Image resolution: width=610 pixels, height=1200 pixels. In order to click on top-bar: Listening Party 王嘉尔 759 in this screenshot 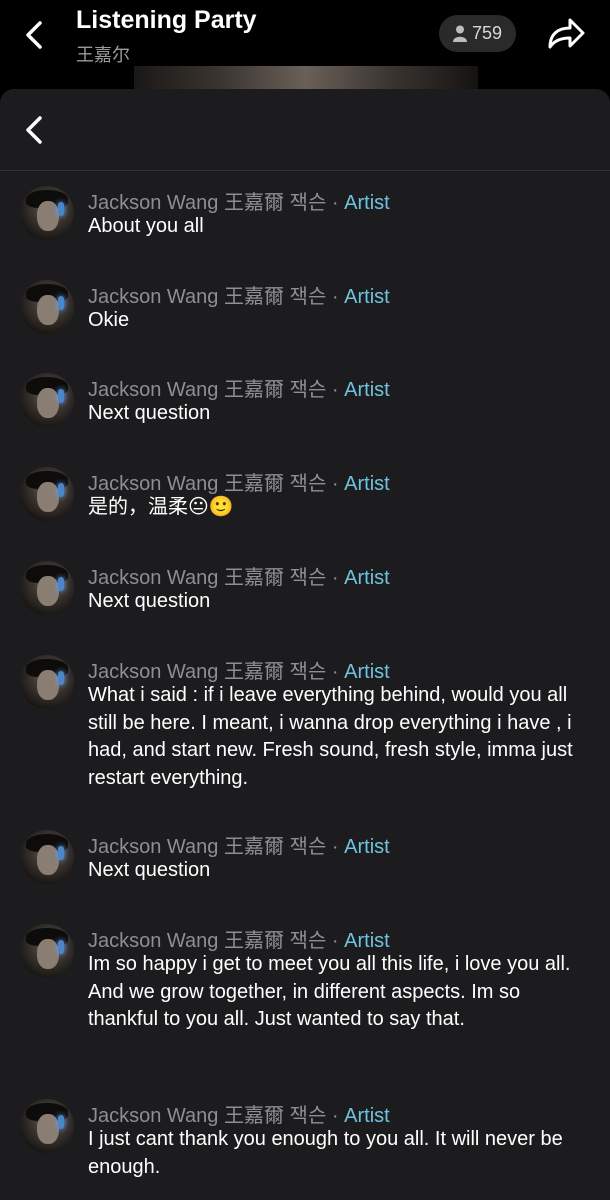, I will do `click(305, 48)`.